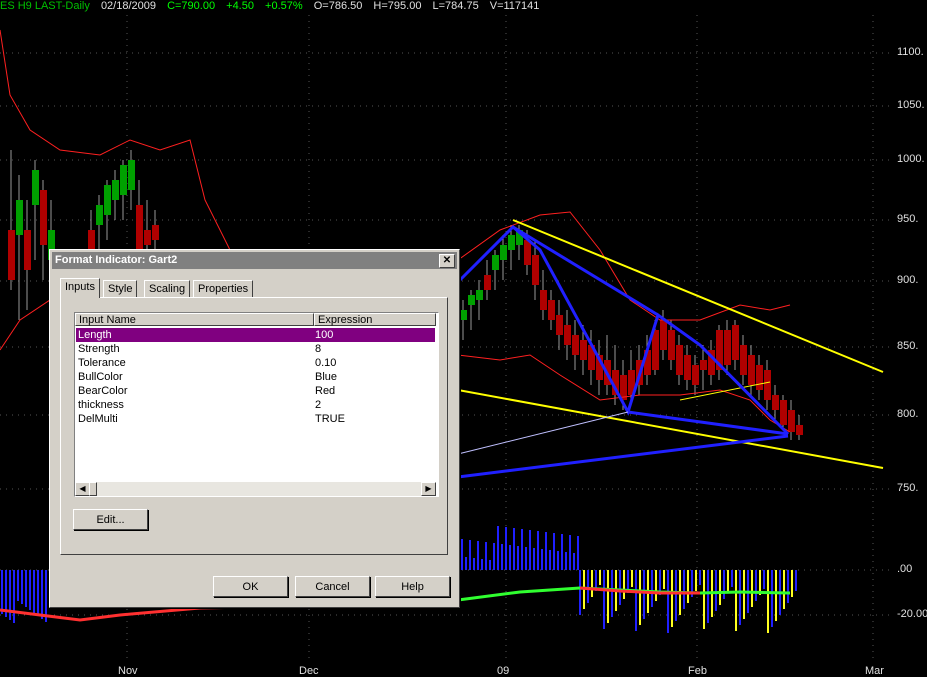 The image size is (927, 677). What do you see at coordinates (911, 159) in the screenshot?
I see `price-label-1000: 1000.` at bounding box center [911, 159].